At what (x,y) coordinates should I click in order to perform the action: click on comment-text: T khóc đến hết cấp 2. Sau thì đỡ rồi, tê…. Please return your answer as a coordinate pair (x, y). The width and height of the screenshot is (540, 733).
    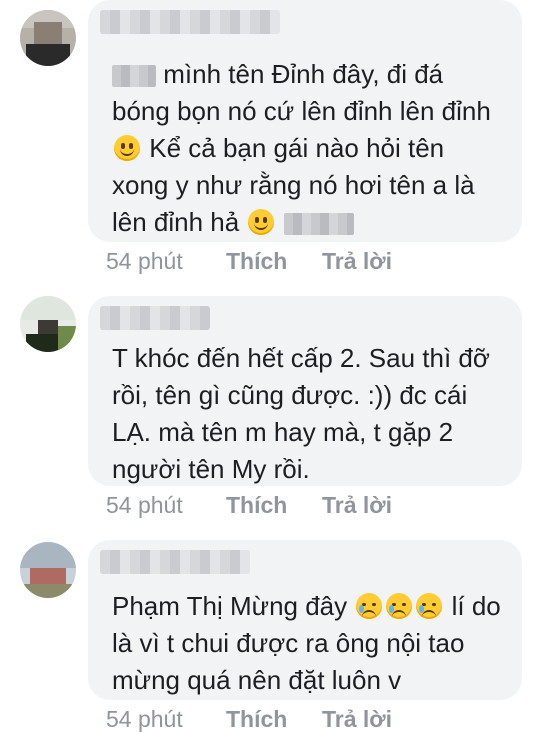
    Looking at the image, I should click on (301, 413).